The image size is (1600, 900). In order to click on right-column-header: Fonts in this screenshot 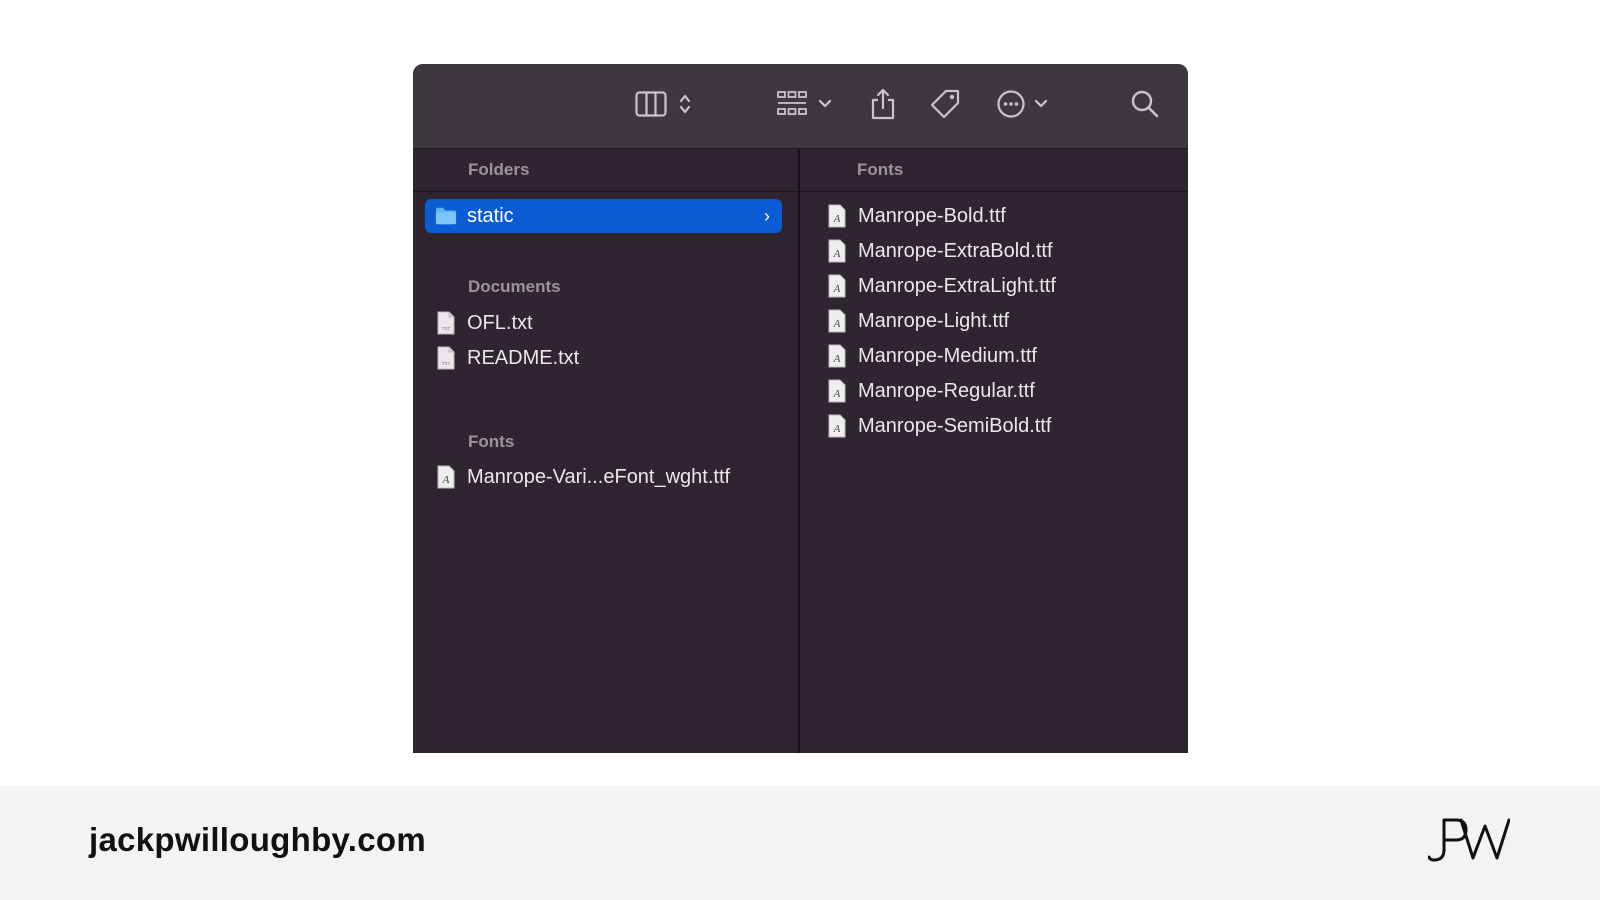, I will do `click(994, 170)`.